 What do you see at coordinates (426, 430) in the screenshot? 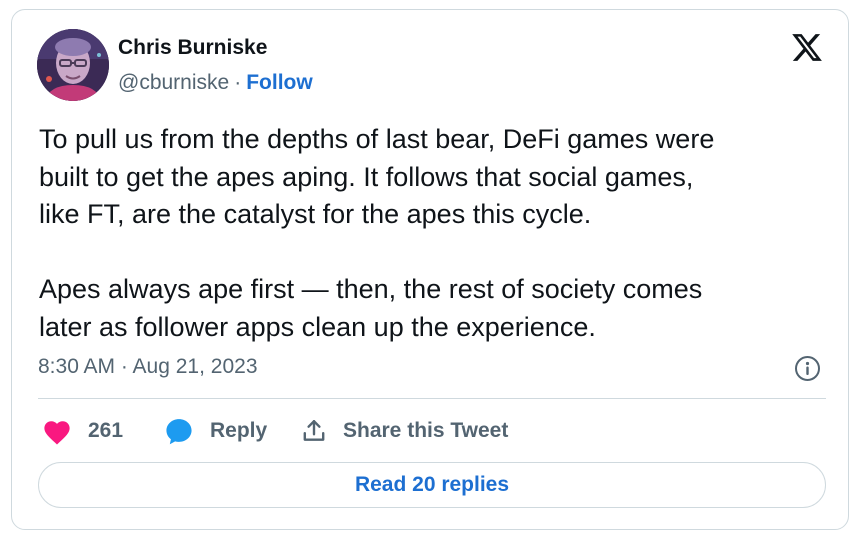
I see `share-label: Share this Tweet` at bounding box center [426, 430].